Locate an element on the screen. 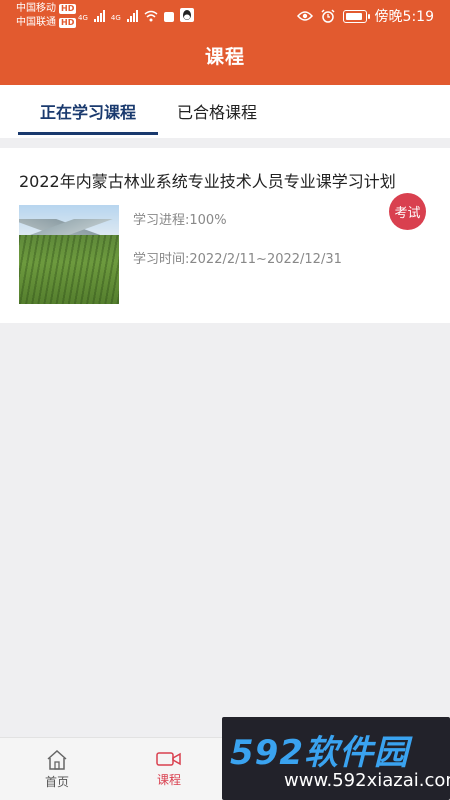 This screenshot has height=800, width=450. progress-label: 学习进程: is located at coordinates (161, 220).